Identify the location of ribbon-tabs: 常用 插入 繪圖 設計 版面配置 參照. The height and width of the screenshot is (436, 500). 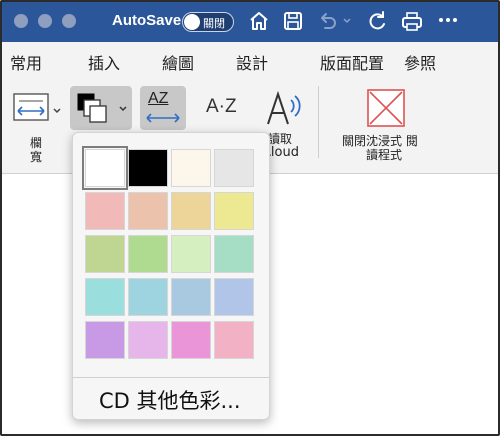
(250, 60).